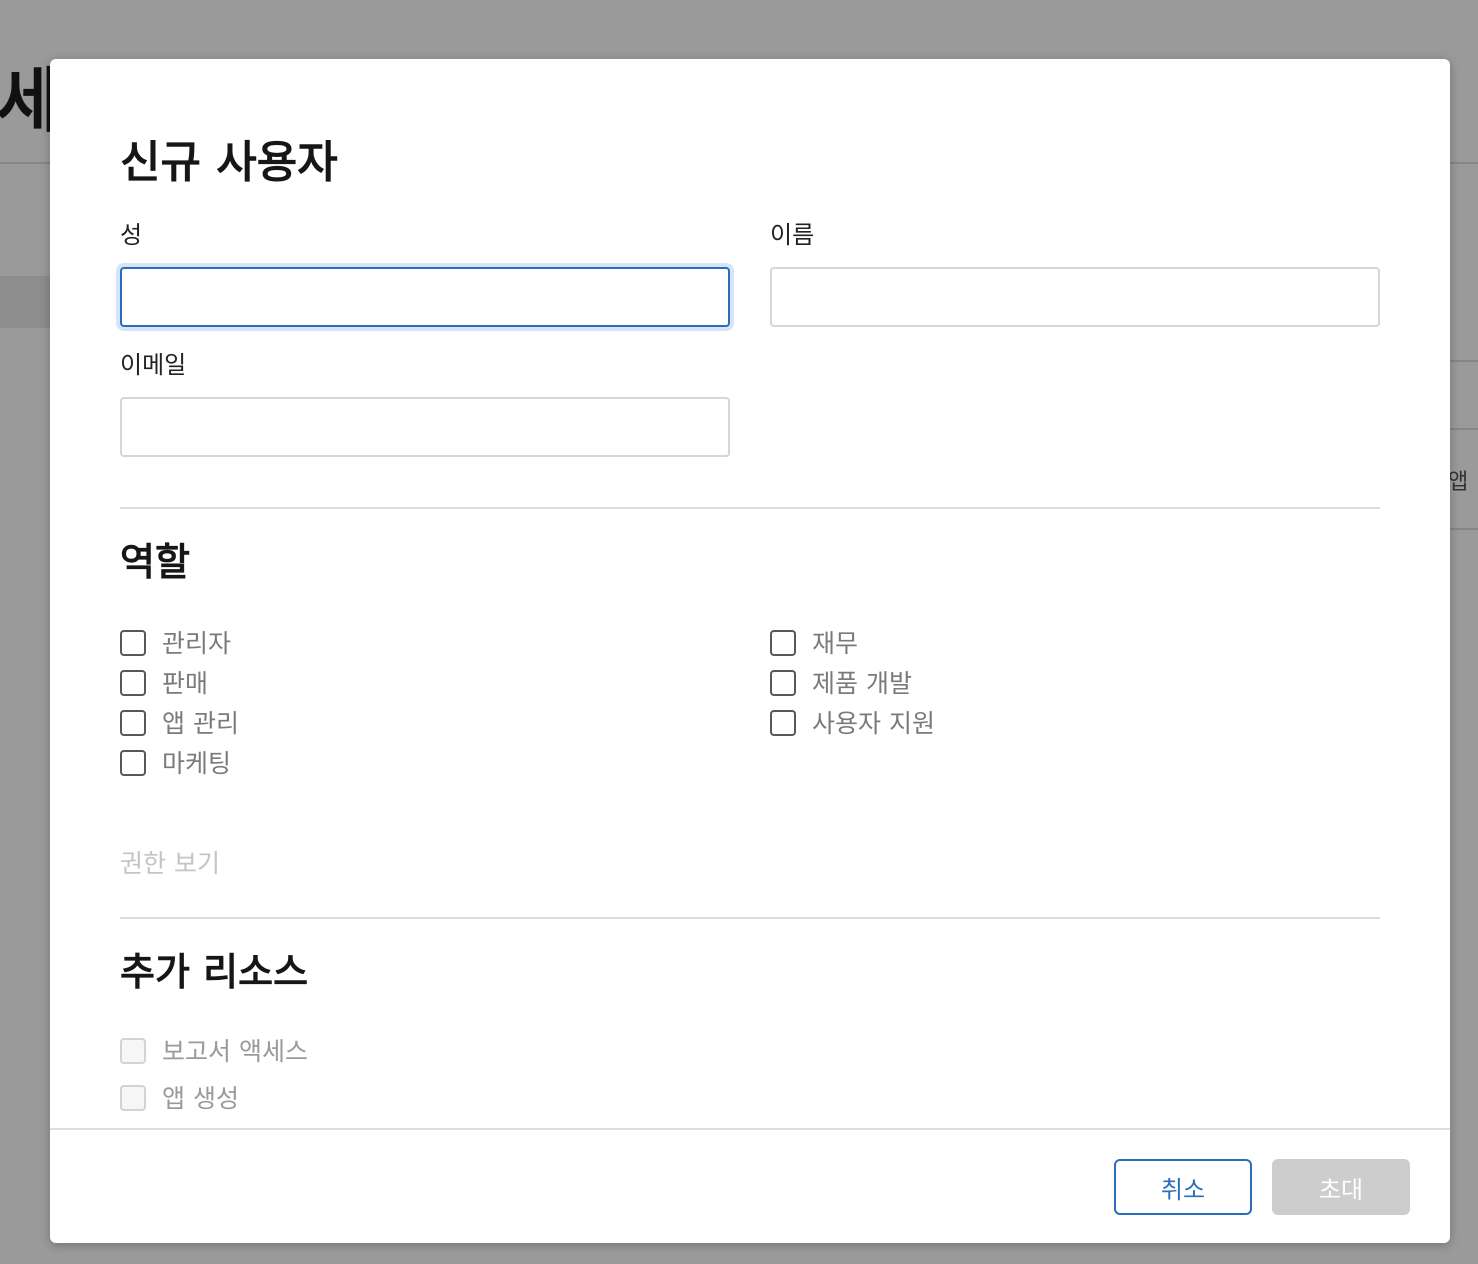  What do you see at coordinates (750, 1129) in the screenshot?
I see `footer-divider` at bounding box center [750, 1129].